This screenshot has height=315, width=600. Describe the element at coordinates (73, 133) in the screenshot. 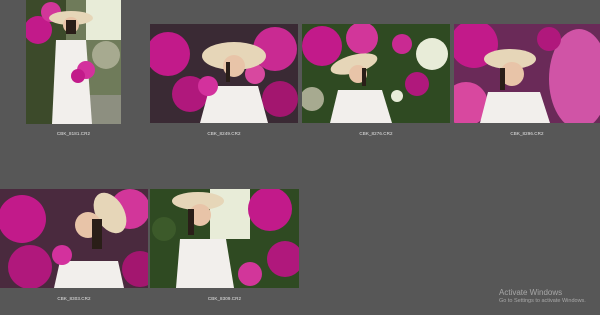

I see `photo-filename: CBK_8181.CR2` at that location.